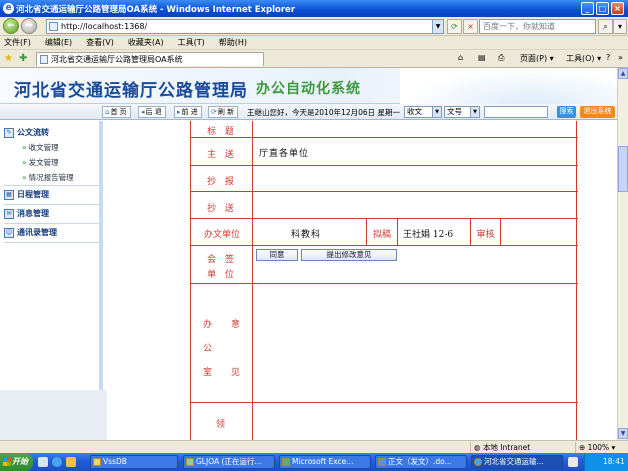 The height and width of the screenshot is (471, 628). I want to click on category-select: 收文 ▼, so click(423, 112).